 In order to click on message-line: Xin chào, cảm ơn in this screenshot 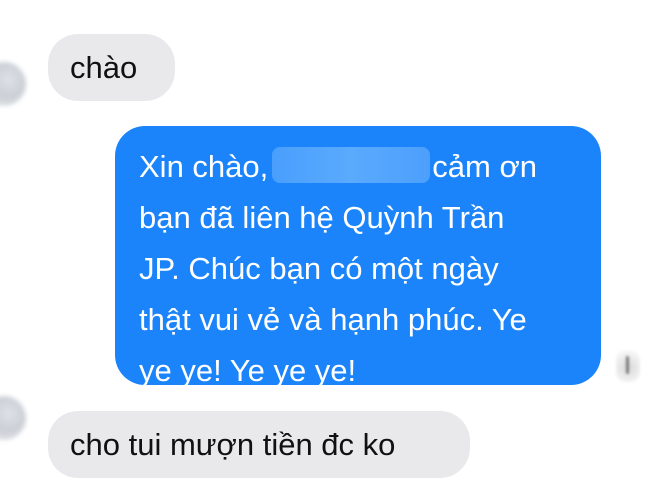, I will do `click(370, 166)`.